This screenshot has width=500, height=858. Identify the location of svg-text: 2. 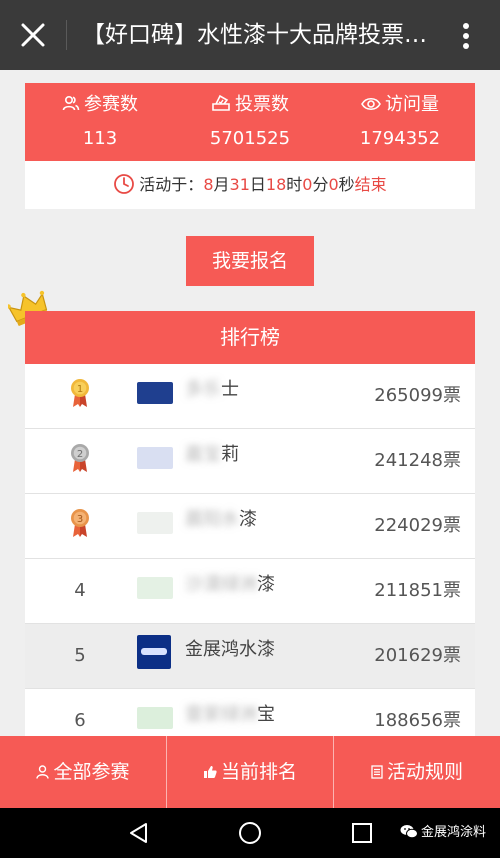
(80, 454).